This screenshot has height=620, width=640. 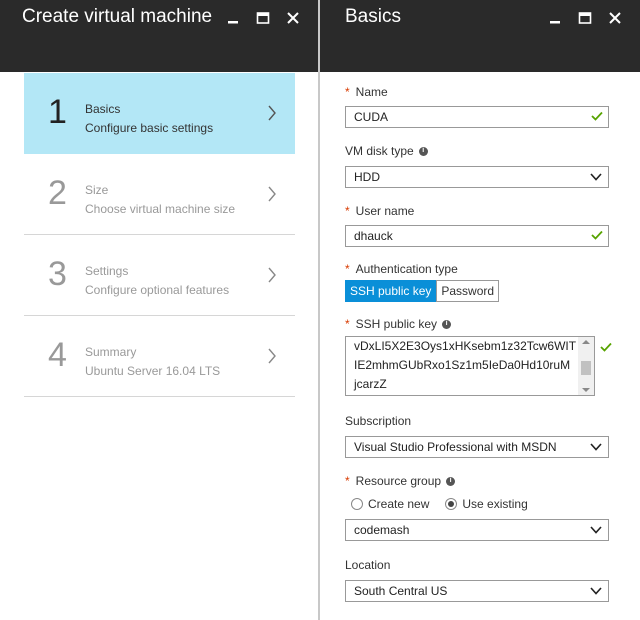 I want to click on name-value: CUDA, so click(x=371, y=117).